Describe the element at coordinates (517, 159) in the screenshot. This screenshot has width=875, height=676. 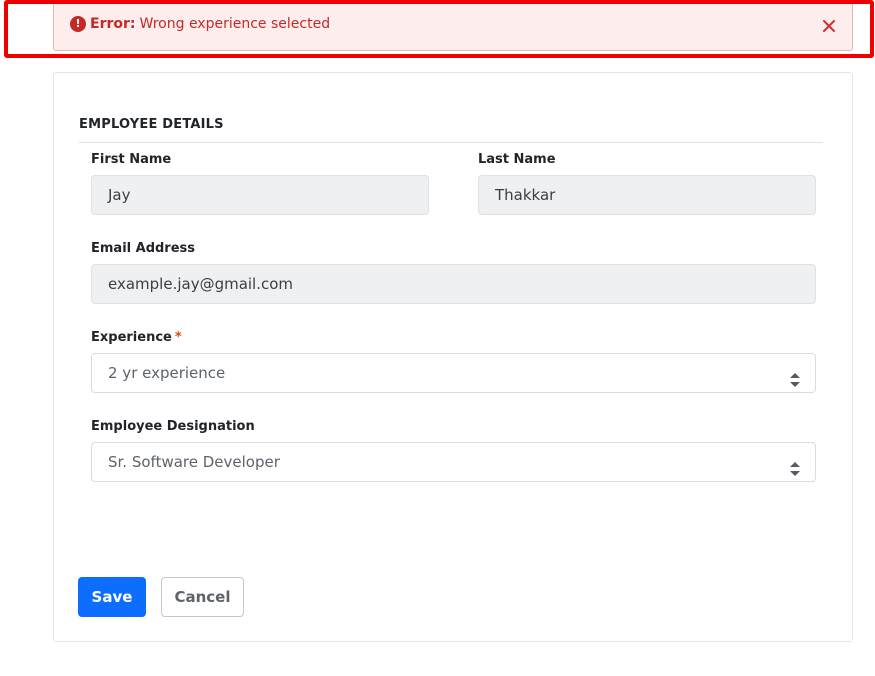
I see `last-name-label: Last Name` at that location.